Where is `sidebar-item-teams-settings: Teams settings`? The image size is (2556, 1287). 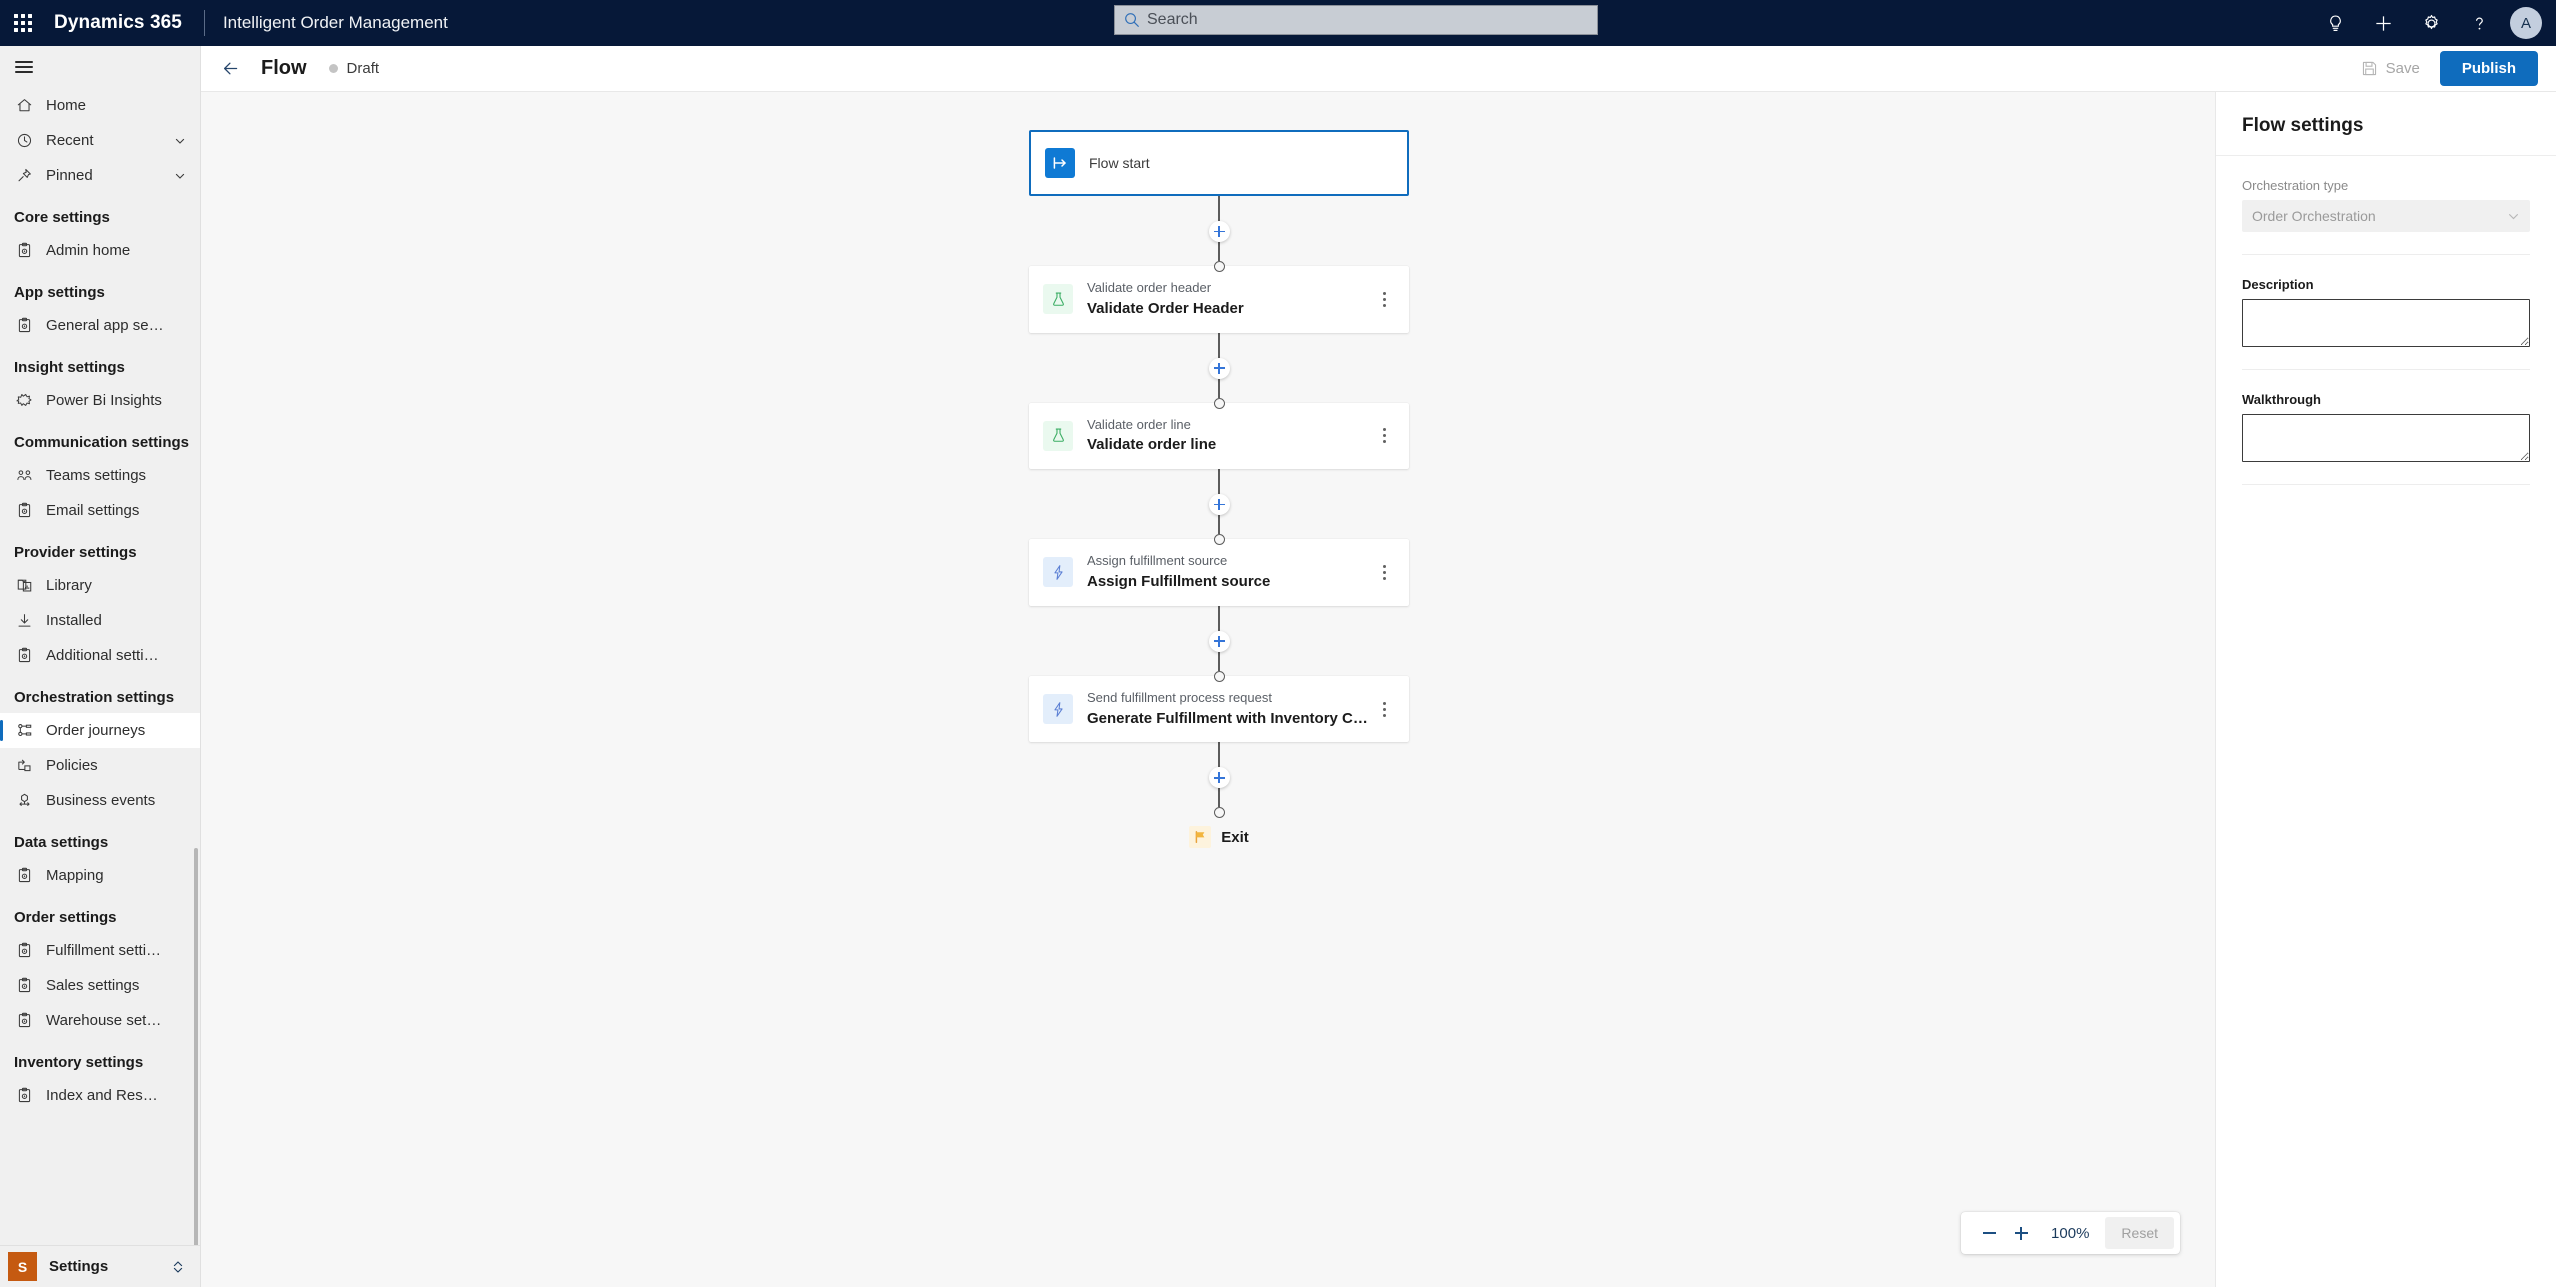
sidebar-item-teams-settings: Teams settings is located at coordinates (100, 475).